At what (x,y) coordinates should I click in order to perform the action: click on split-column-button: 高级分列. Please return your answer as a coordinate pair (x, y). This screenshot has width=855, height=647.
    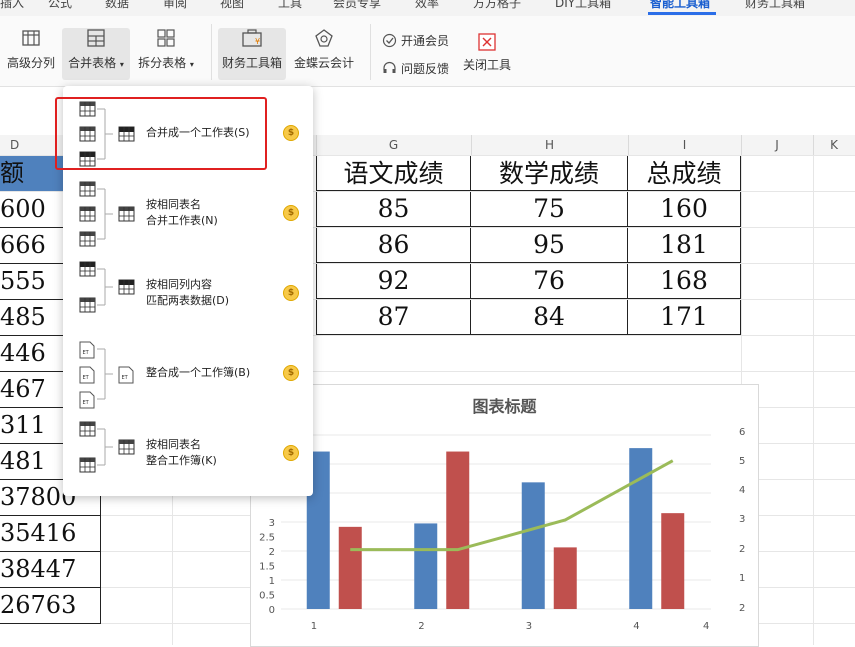
    Looking at the image, I should click on (31, 49).